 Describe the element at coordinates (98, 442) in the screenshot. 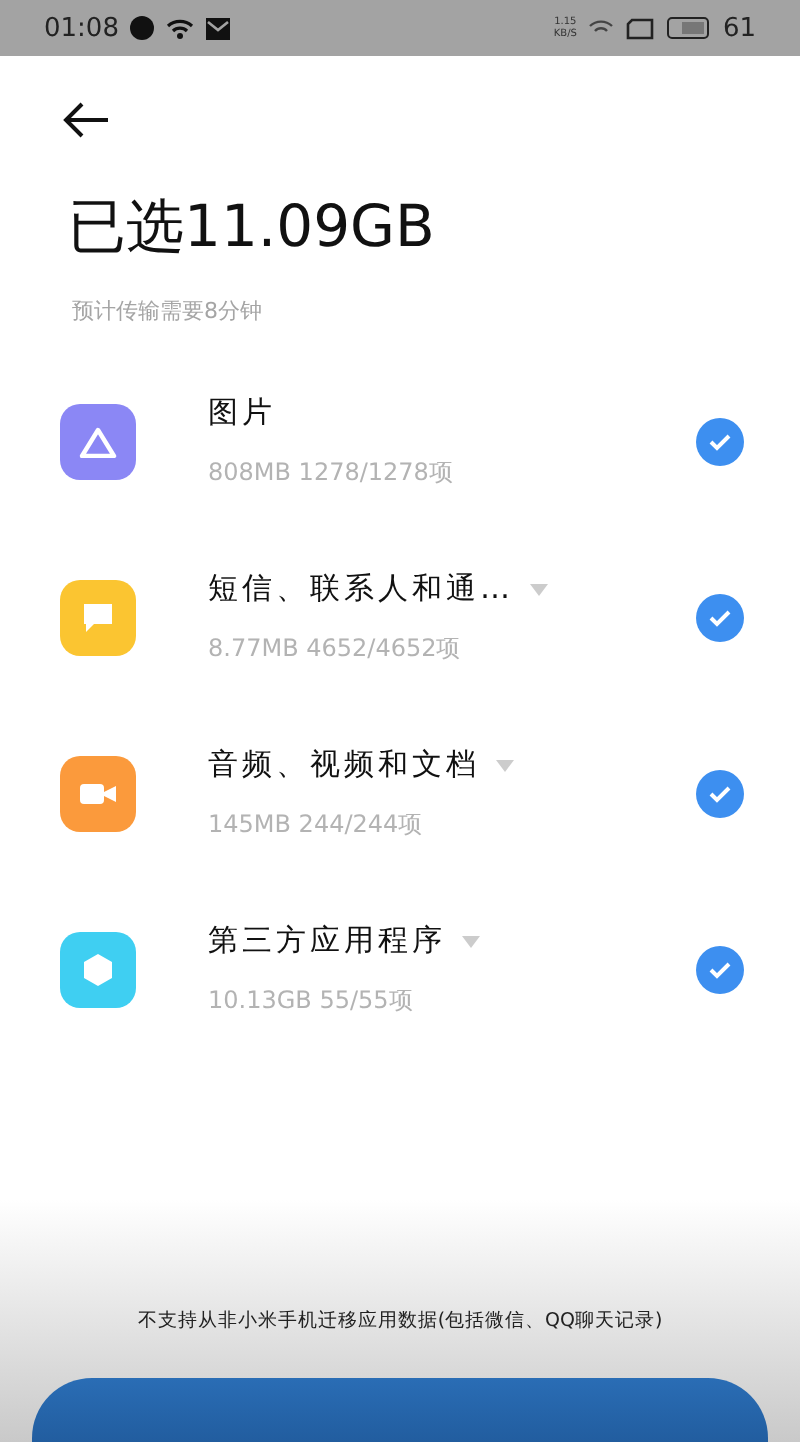

I see `mountain-icon` at that location.